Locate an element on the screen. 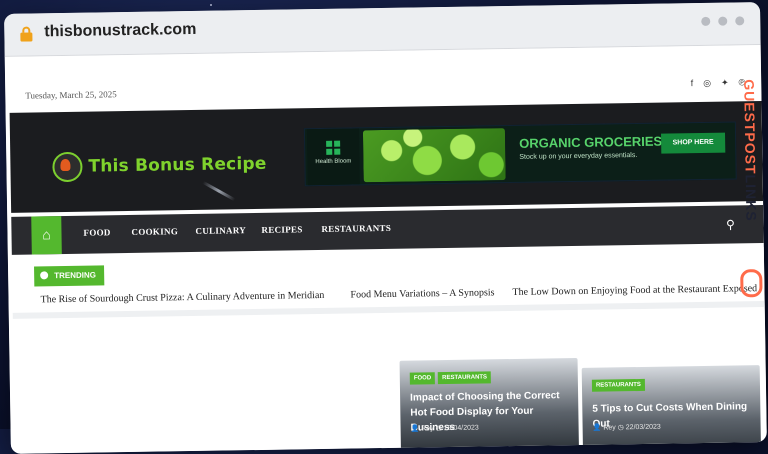 Image resolution: width=768 pixels, height=454 pixels. chain-link-icon is located at coordinates (751, 283).